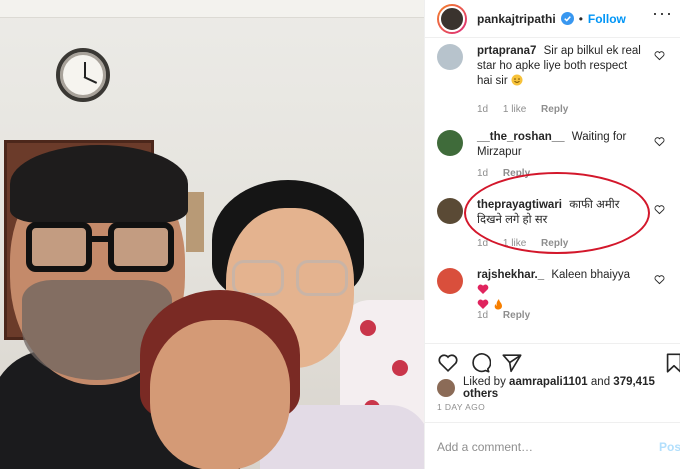  Describe the element at coordinates (510, 275) in the screenshot. I see `commenter-username: rajshekhar._` at that location.